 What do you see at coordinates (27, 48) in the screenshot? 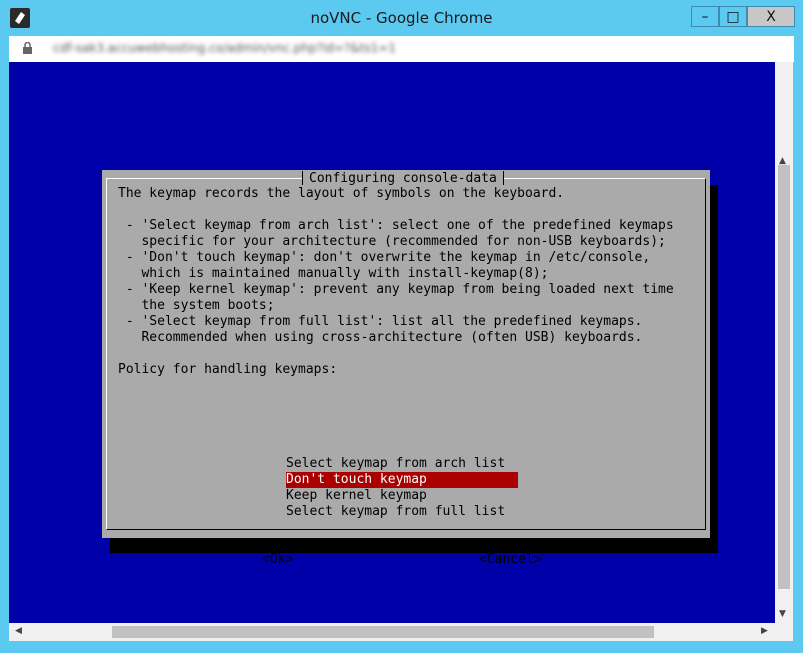
I see `lock-icon` at bounding box center [27, 48].